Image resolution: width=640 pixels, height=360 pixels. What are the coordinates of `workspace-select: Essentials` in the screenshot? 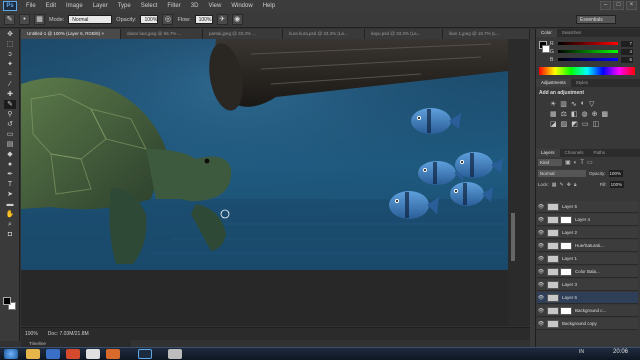 It's located at (596, 19).